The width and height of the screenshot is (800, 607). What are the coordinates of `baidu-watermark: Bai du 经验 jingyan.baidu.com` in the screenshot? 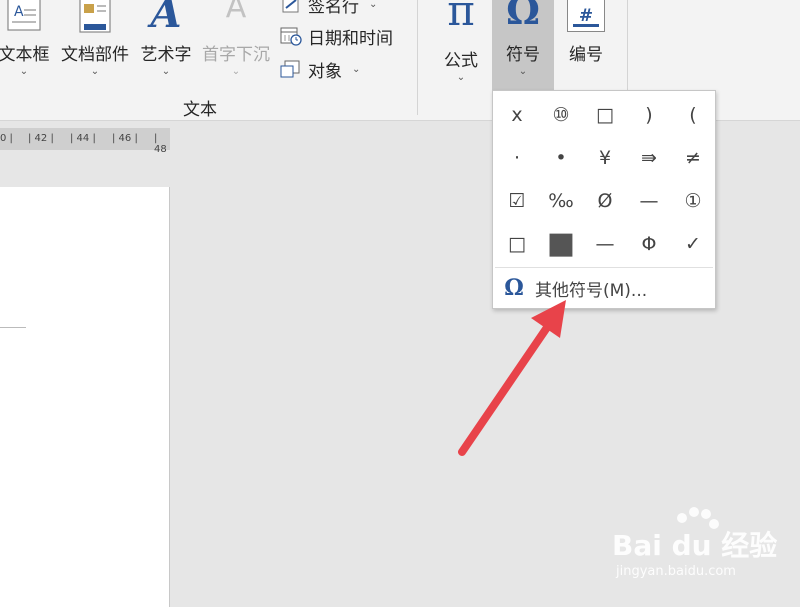 It's located at (702, 547).